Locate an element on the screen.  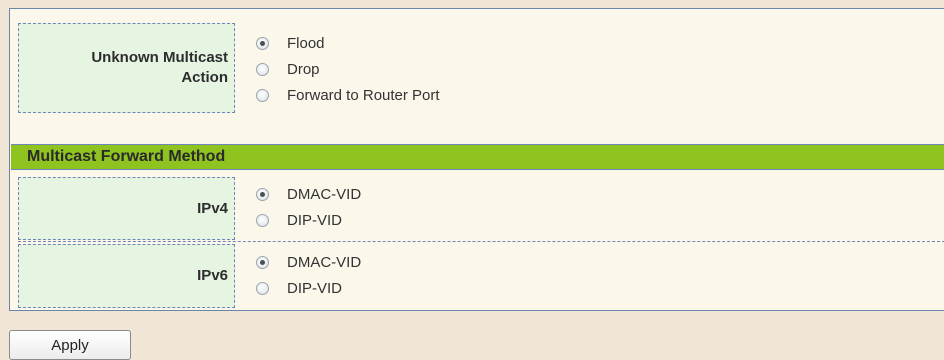
ipv6-option-dmac-vid: DMAC-VID is located at coordinates (308, 262).